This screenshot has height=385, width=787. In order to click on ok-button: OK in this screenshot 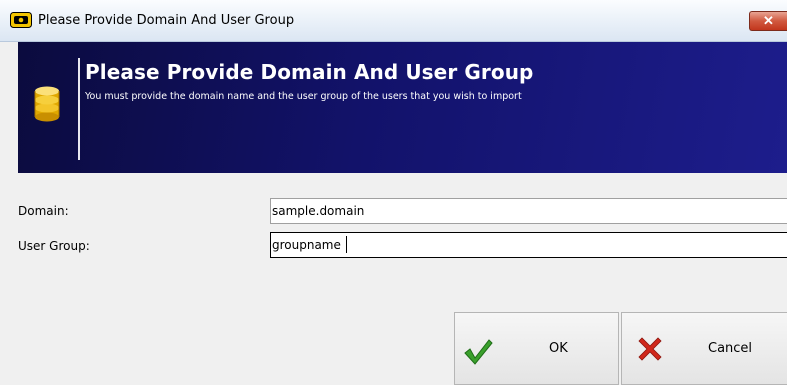, I will do `click(536, 348)`.